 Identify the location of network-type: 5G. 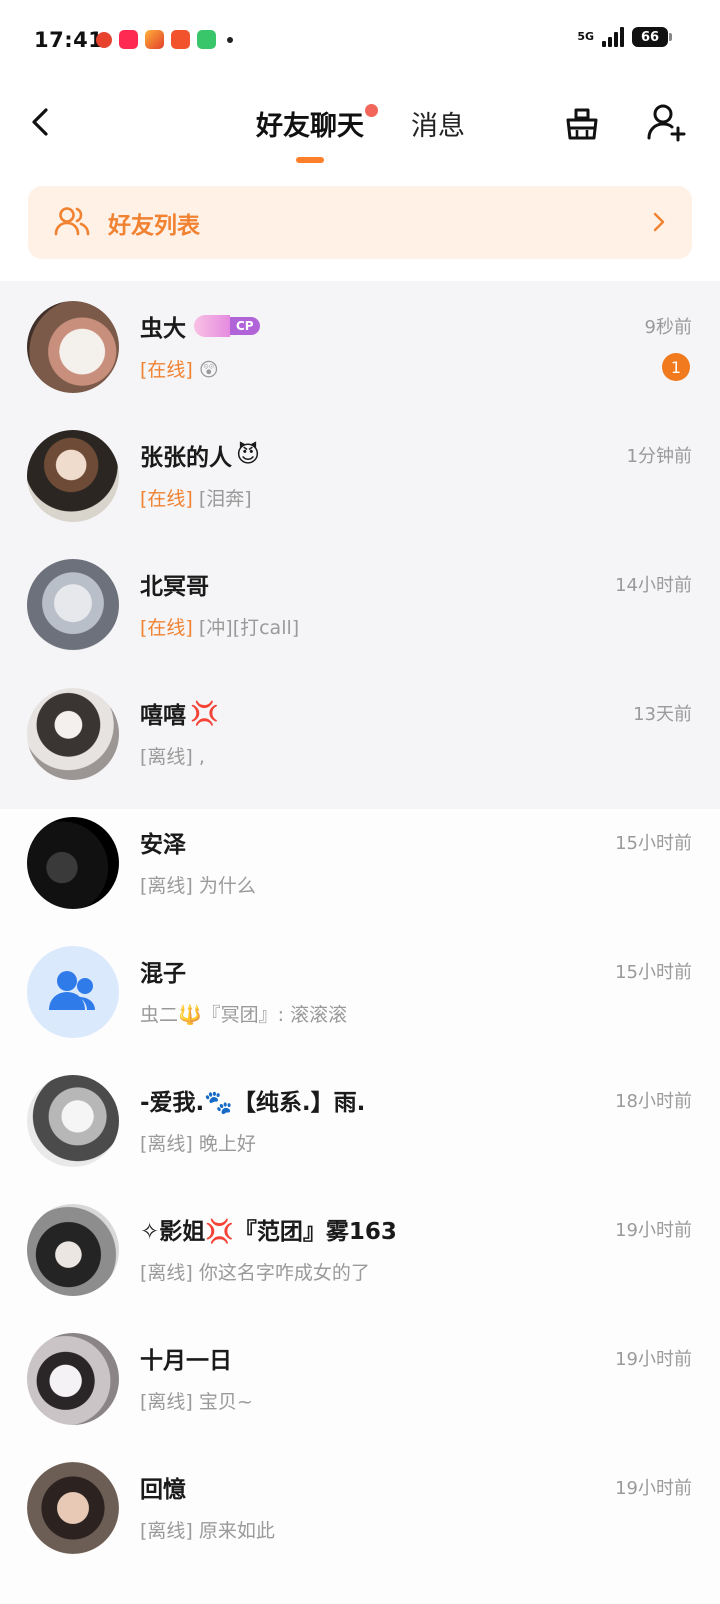
(585, 36).